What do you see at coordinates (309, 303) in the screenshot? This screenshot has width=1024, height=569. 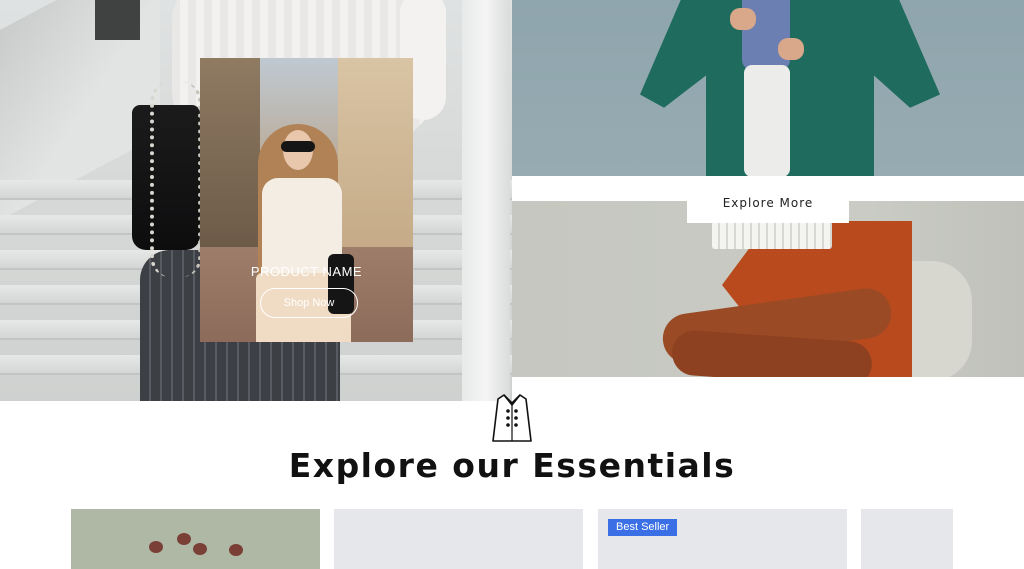 I see `shop-now-button: Shop Now` at bounding box center [309, 303].